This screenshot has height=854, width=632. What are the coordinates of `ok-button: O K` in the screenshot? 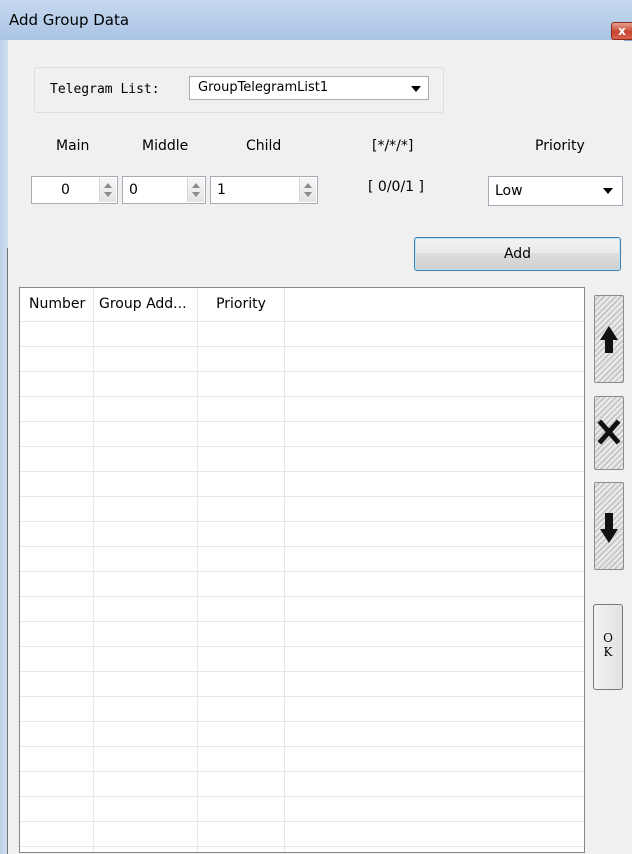 It's located at (608, 647).